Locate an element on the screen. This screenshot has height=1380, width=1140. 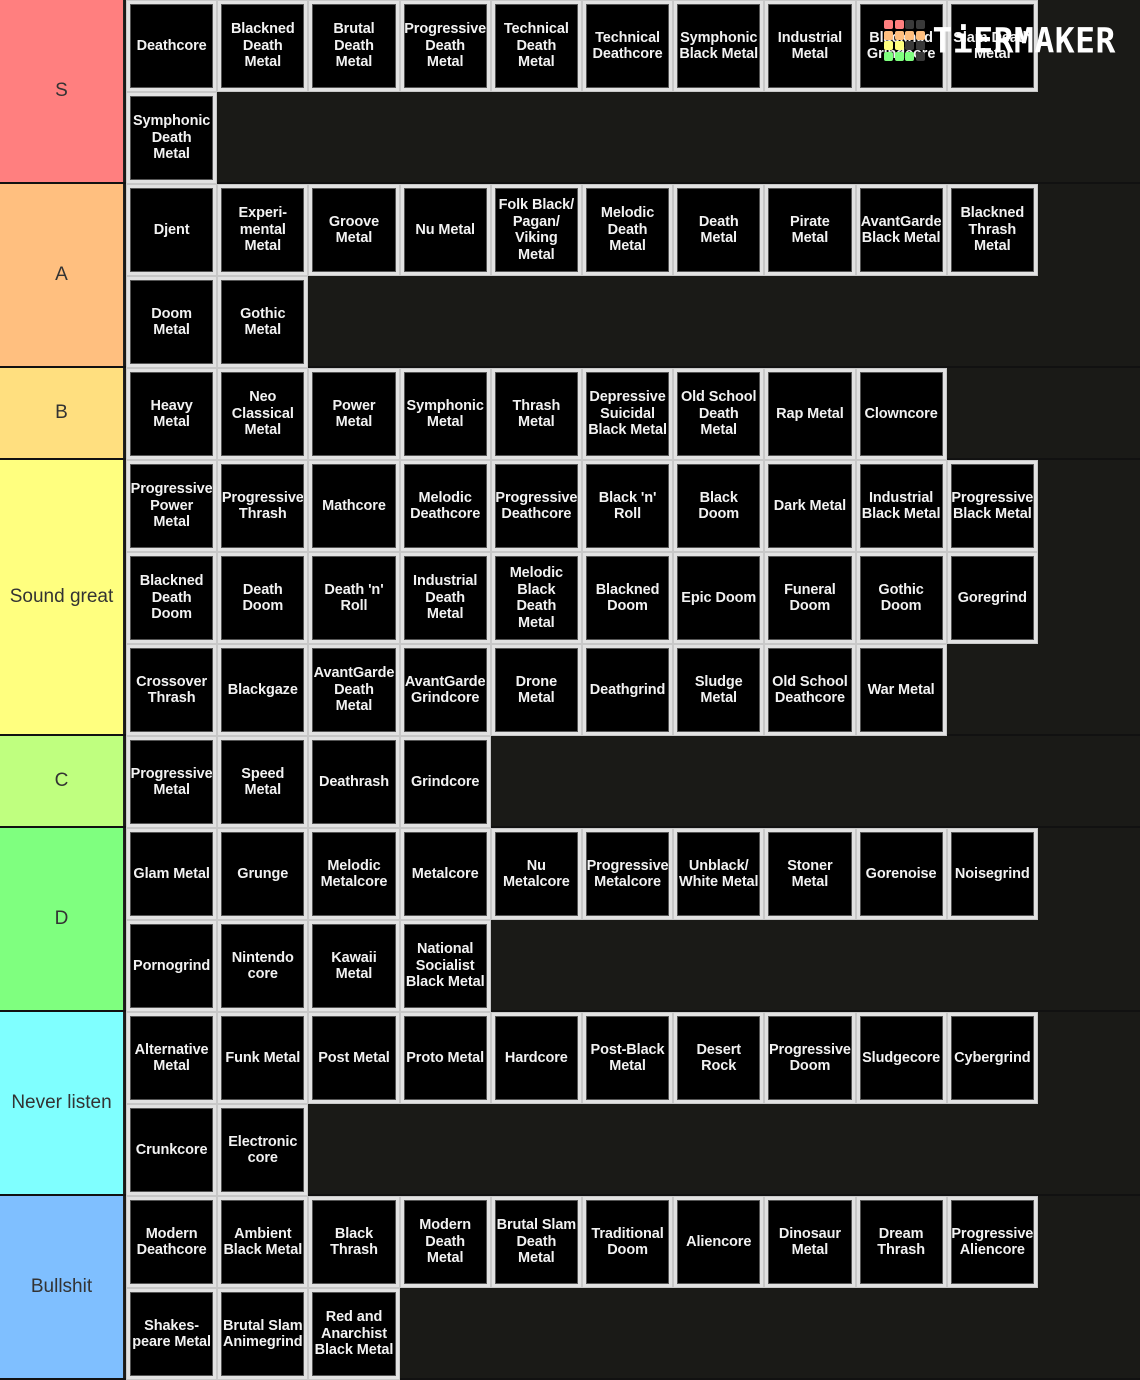
tier-item-tile: AvantGarde Black Metal is located at coordinates (901, 230).